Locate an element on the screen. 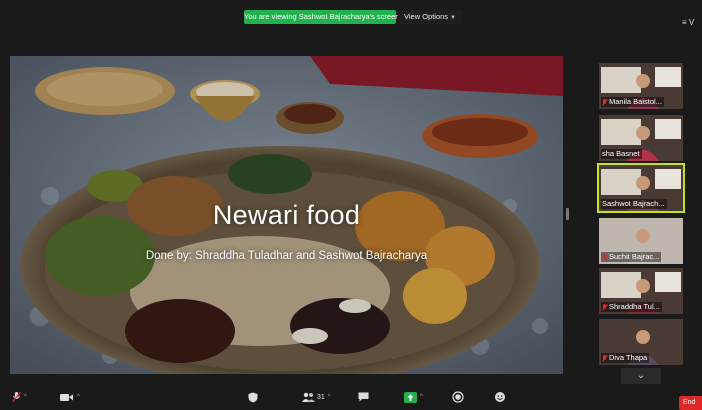 The width and height of the screenshot is (702, 410). emoji-reaction-icon is located at coordinates (500, 397).